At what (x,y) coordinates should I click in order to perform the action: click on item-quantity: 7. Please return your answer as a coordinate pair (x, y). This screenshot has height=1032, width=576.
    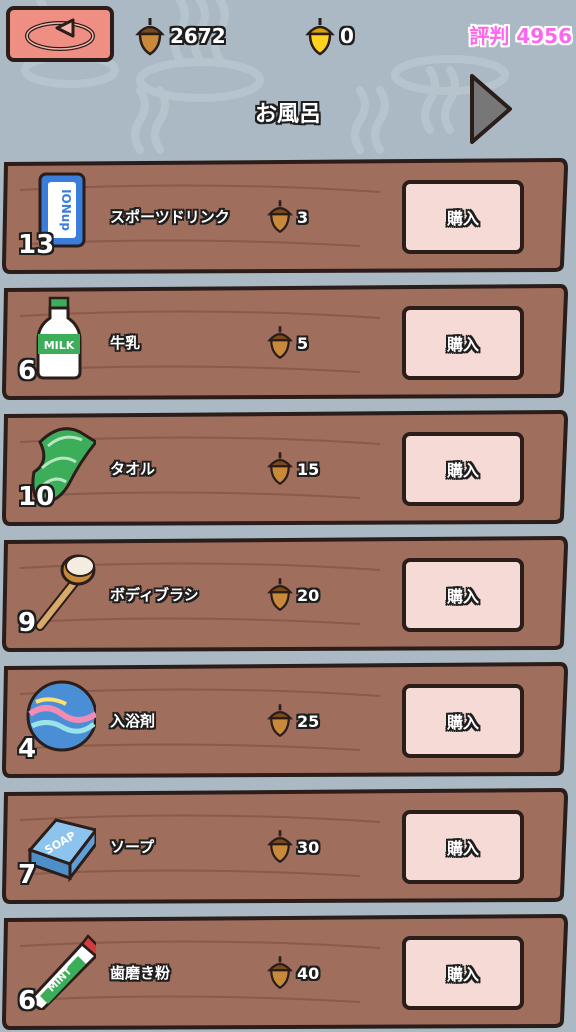
    Looking at the image, I should click on (27, 875).